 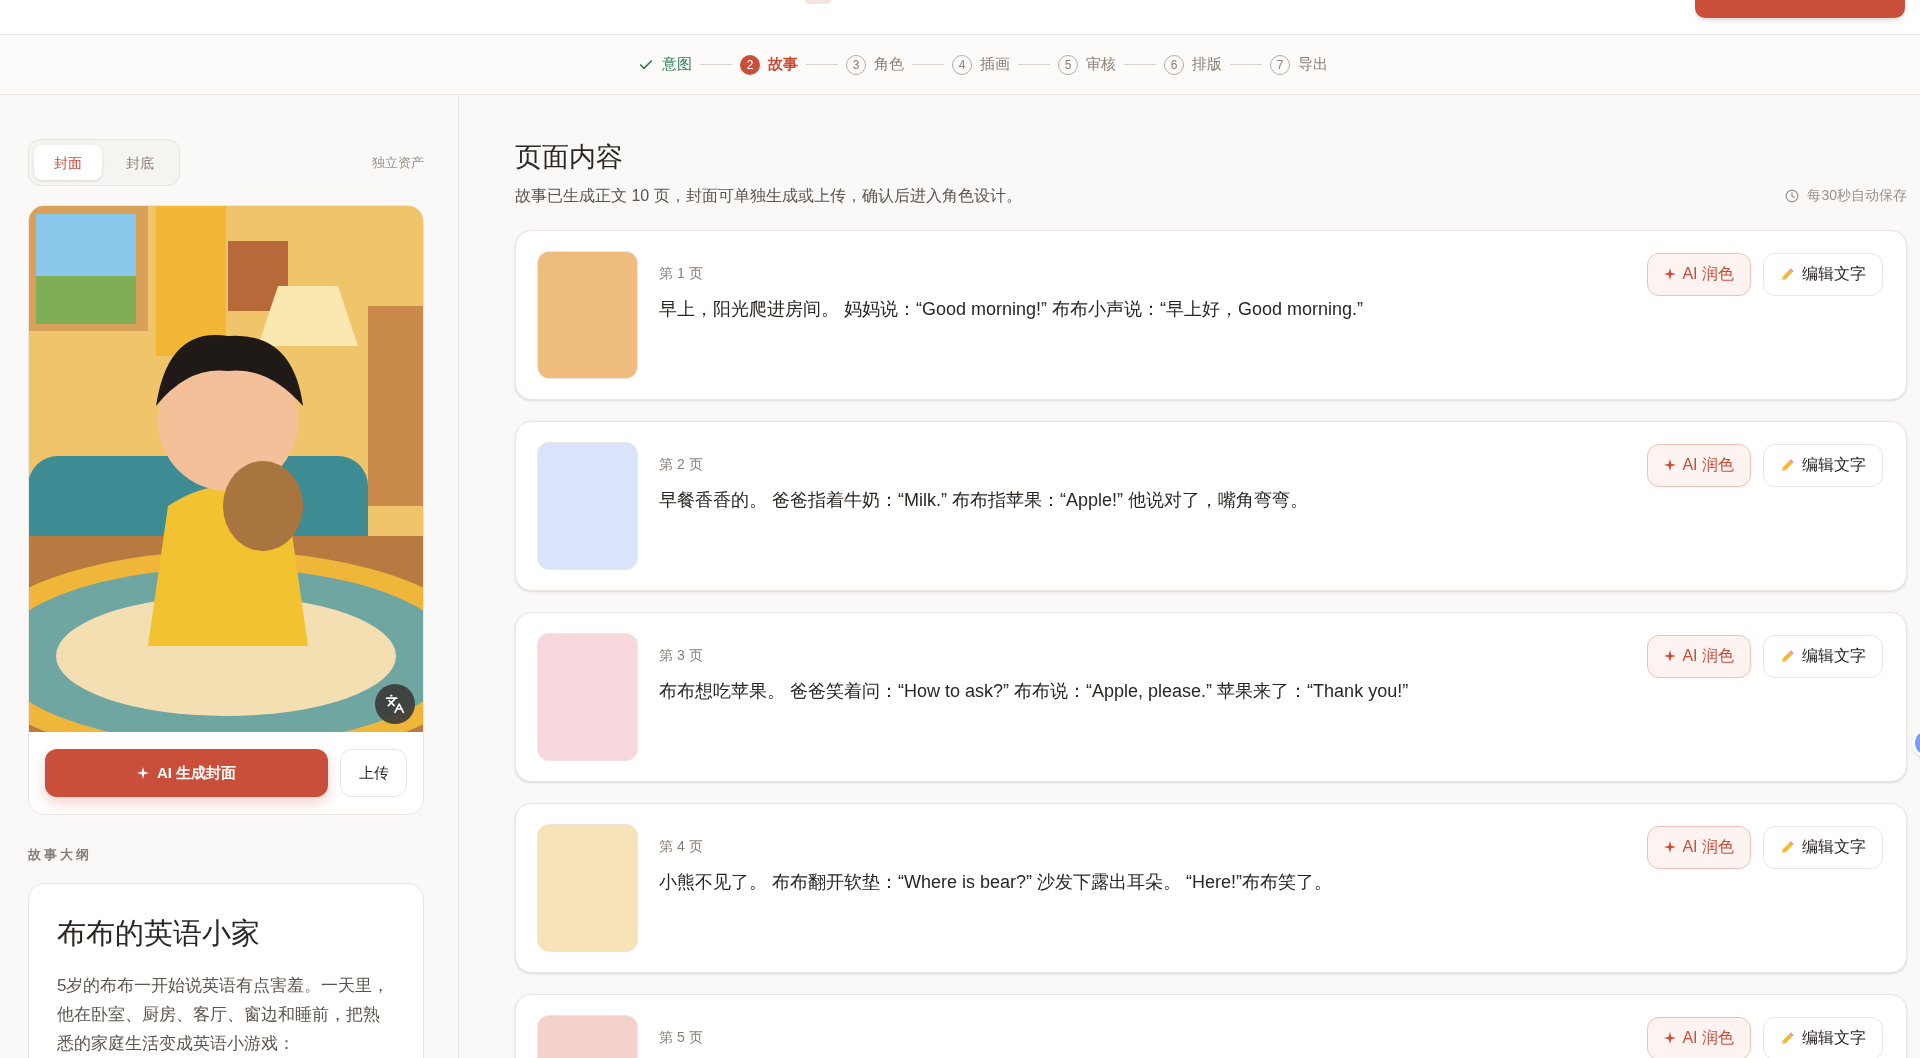 I want to click on step-label: 角色, so click(x=889, y=64).